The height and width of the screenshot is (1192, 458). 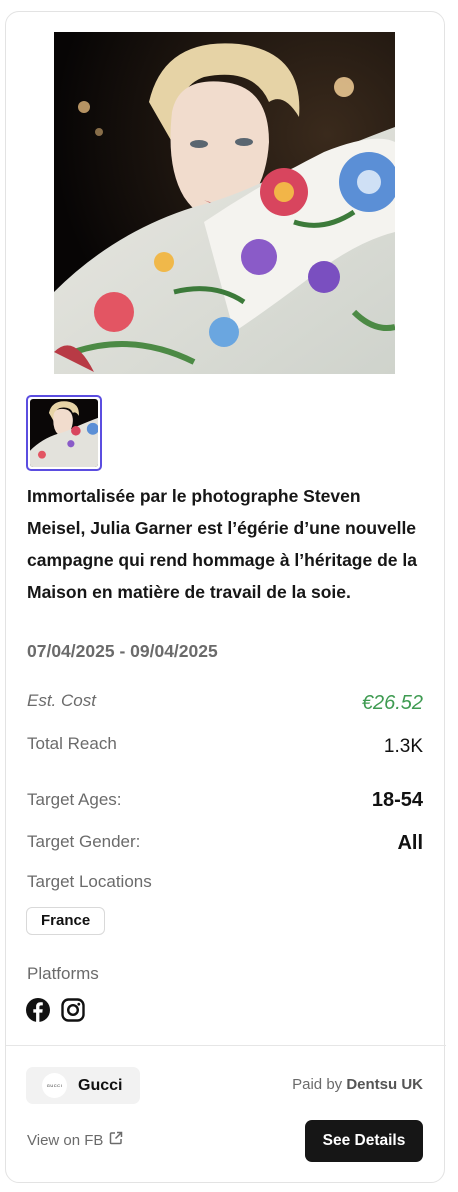 I want to click on paid-by-name: Dentsu UK, so click(x=384, y=1084).